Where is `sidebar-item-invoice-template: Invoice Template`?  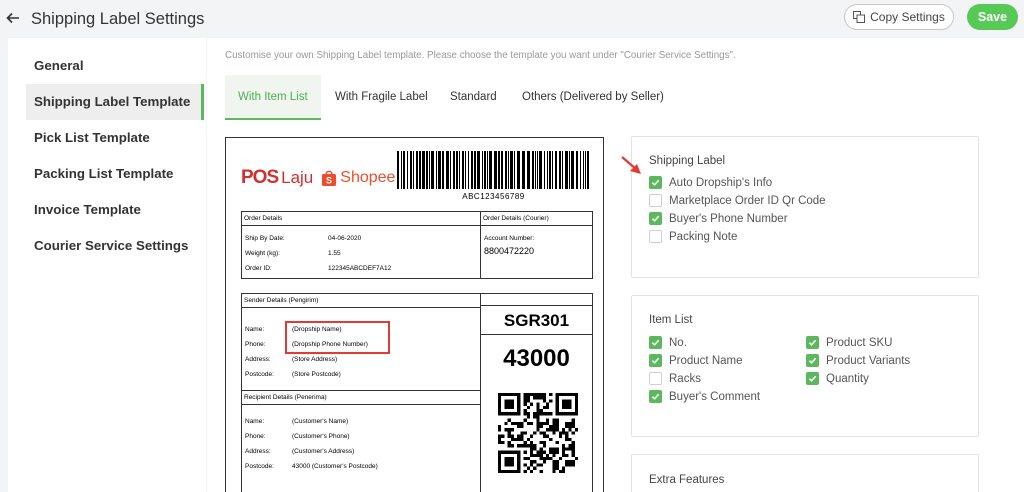 sidebar-item-invoice-template: Invoice Template is located at coordinates (115, 210).